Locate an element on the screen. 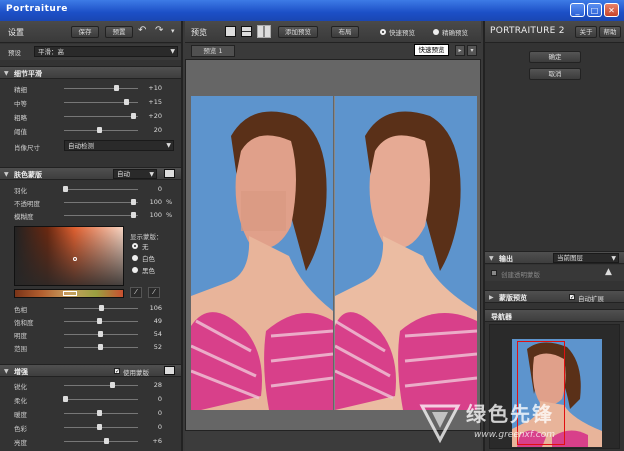 The height and width of the screenshot is (451, 624). close-button: ✕ is located at coordinates (611, 10).